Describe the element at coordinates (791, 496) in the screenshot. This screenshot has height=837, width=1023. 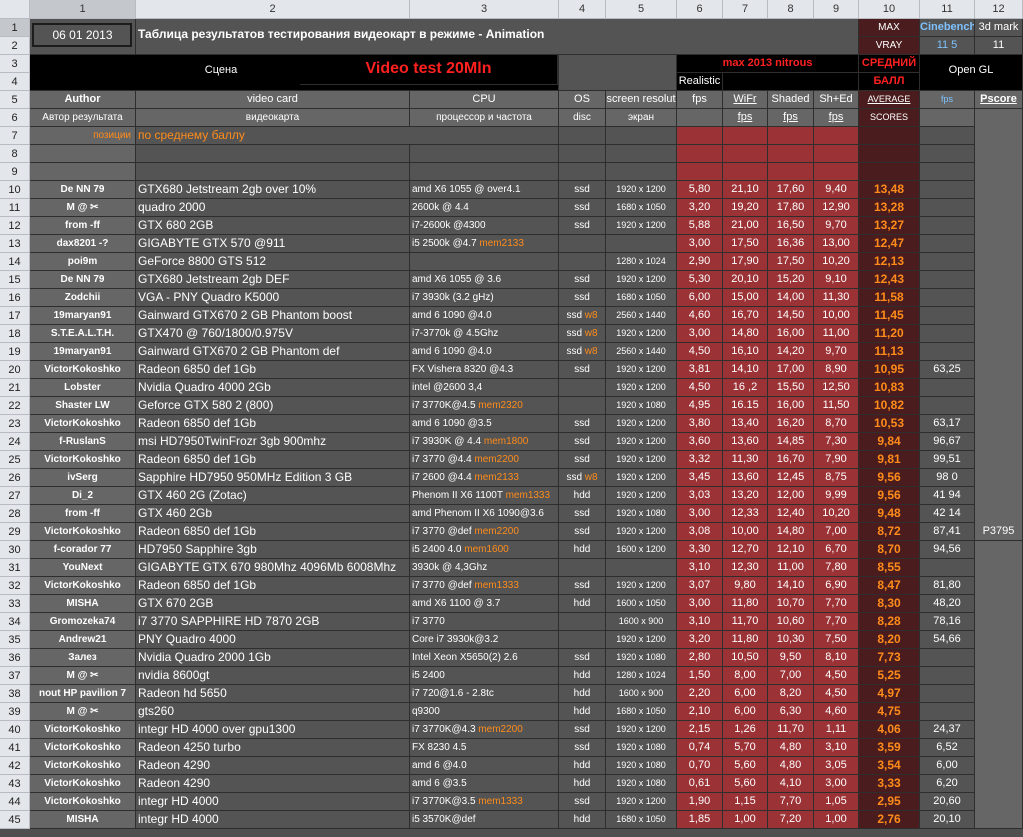
I see `shaded-fps-cell: 12,00` at that location.